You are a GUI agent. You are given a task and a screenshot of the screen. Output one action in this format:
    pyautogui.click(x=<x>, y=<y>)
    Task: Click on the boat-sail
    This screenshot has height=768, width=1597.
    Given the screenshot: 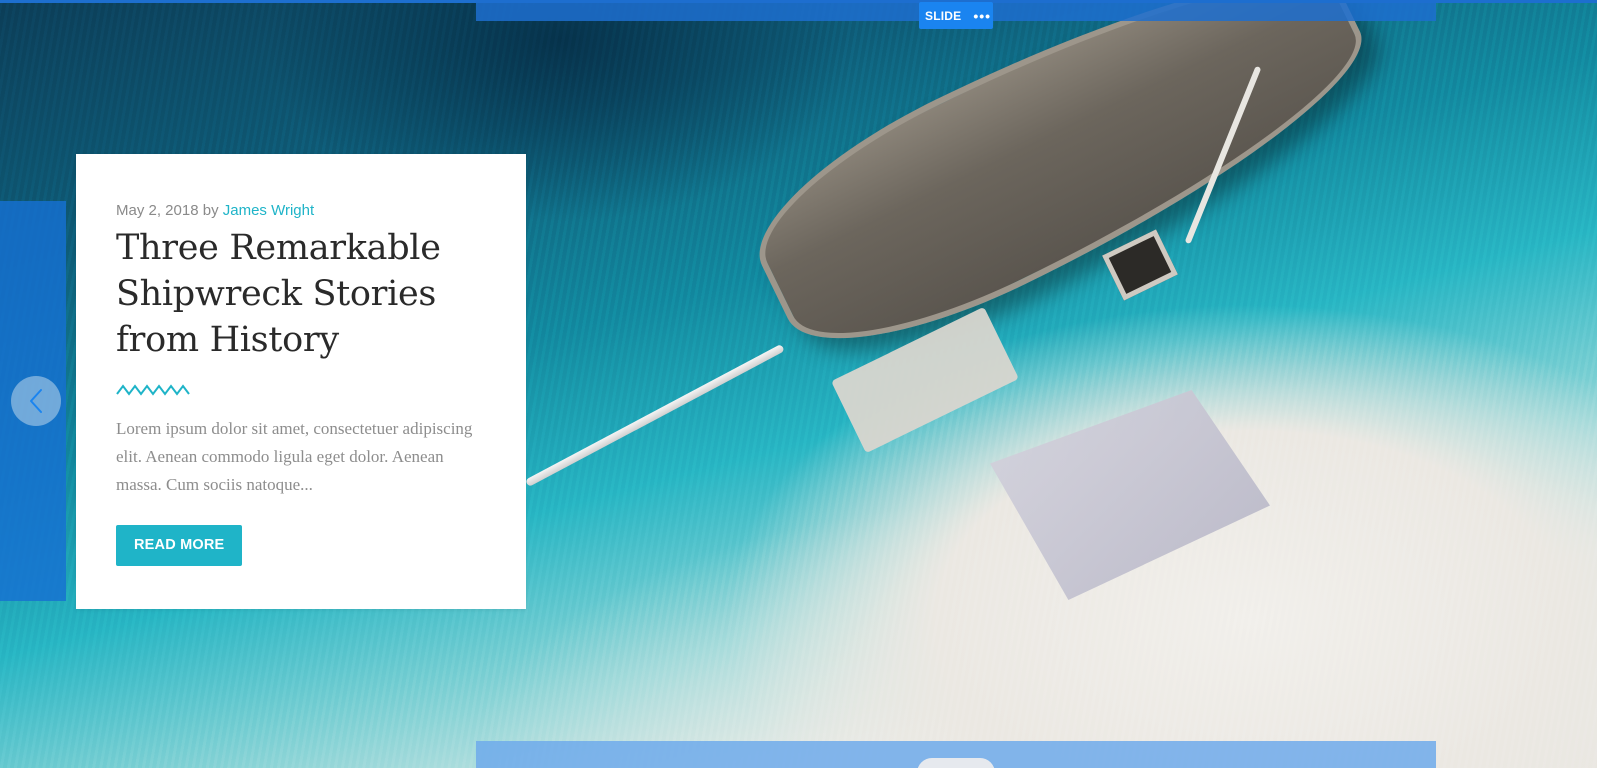 What is the action you would take?
    pyautogui.click(x=1130, y=495)
    